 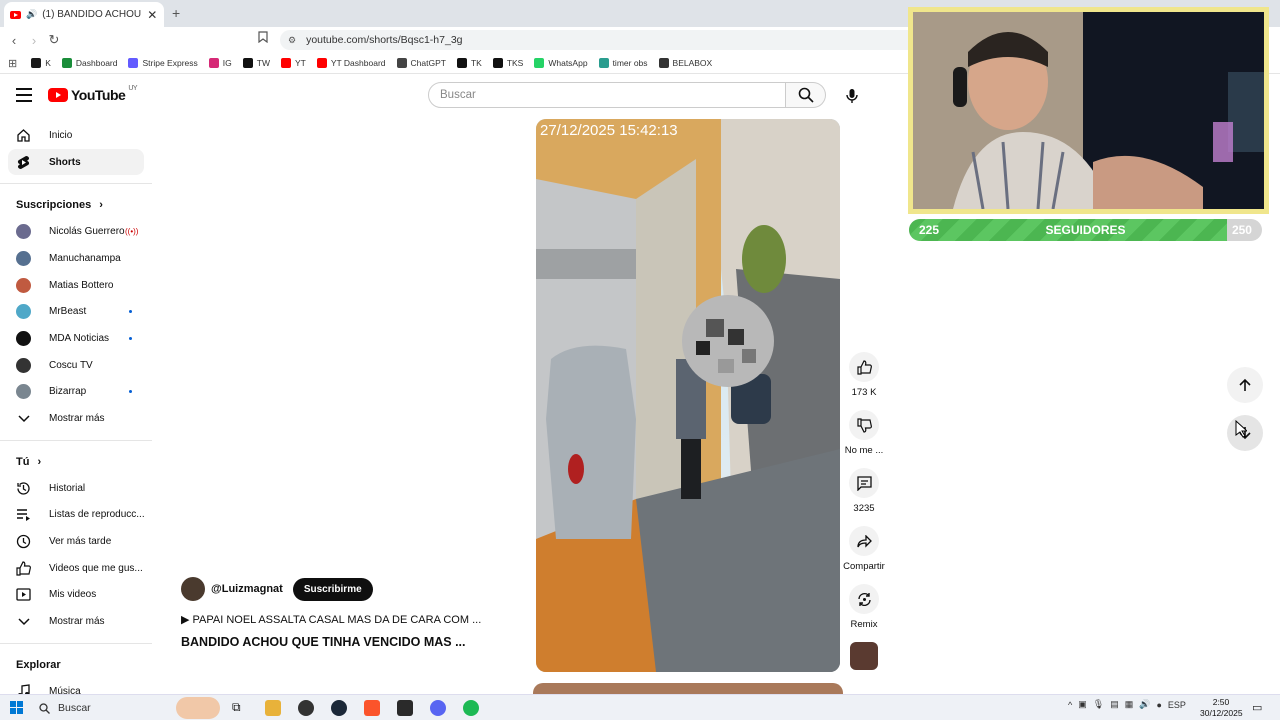 I want to click on task-view-icon: ⧉, so click(x=240, y=708).